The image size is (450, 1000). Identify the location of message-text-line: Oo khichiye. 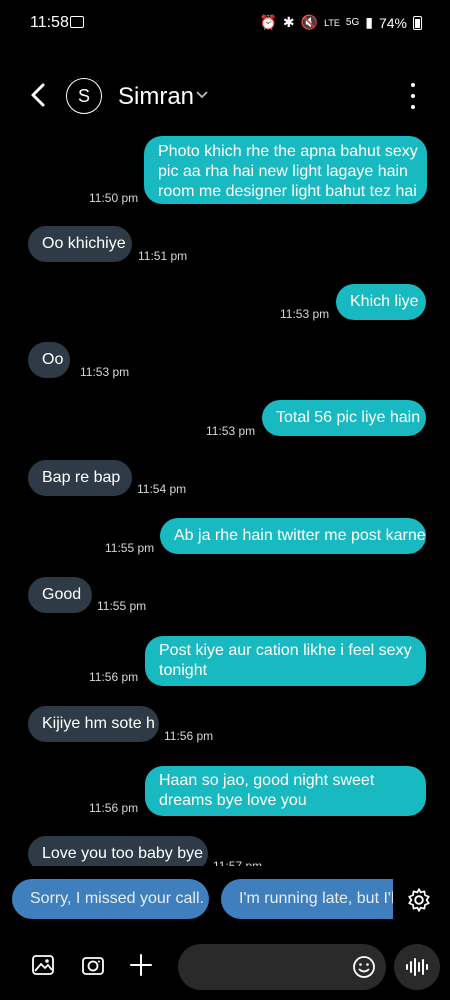
(84, 243).